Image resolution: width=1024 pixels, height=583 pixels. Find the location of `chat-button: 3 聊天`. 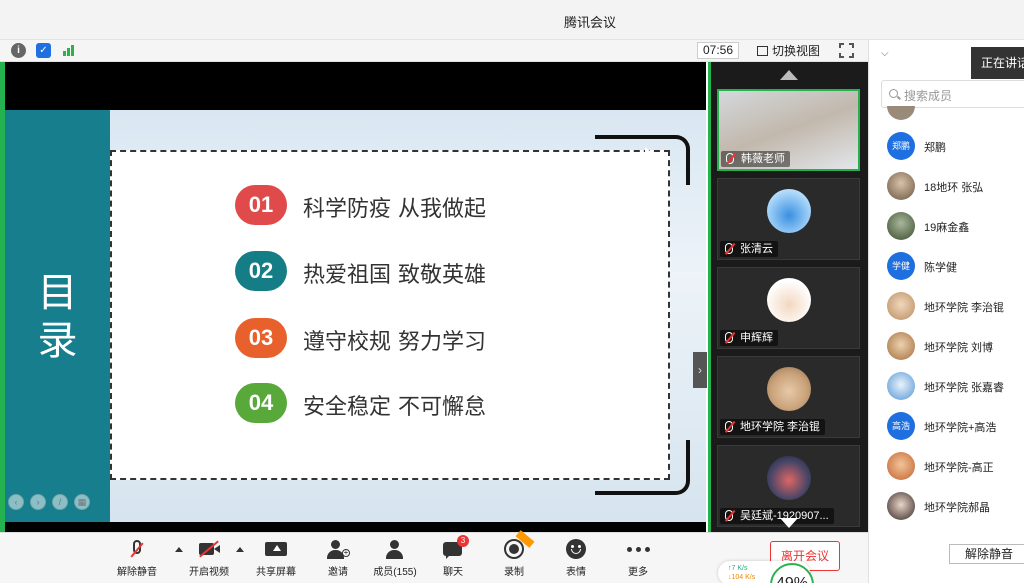

chat-button: 3 聊天 is located at coordinates (453, 557).